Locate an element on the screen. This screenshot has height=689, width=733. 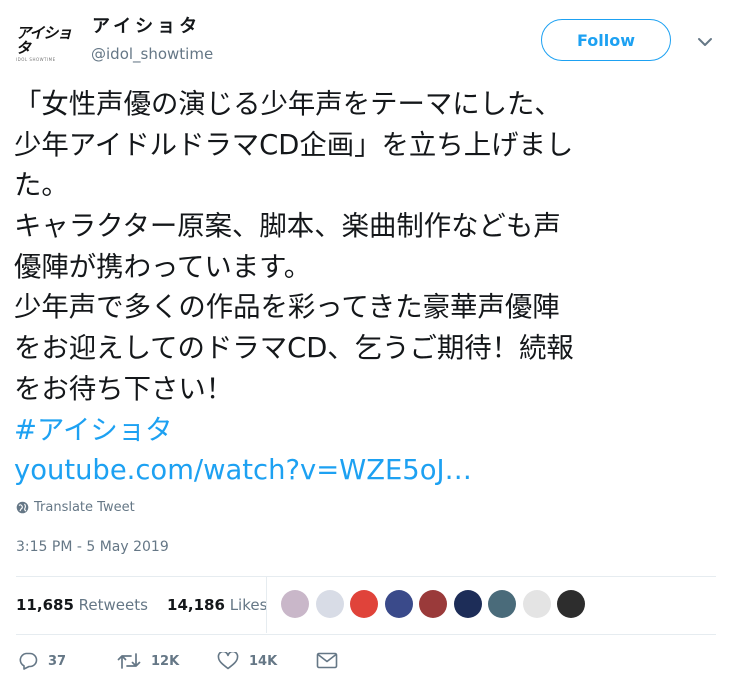
translate-tweet-link: Translate Tweet is located at coordinates (75, 507).